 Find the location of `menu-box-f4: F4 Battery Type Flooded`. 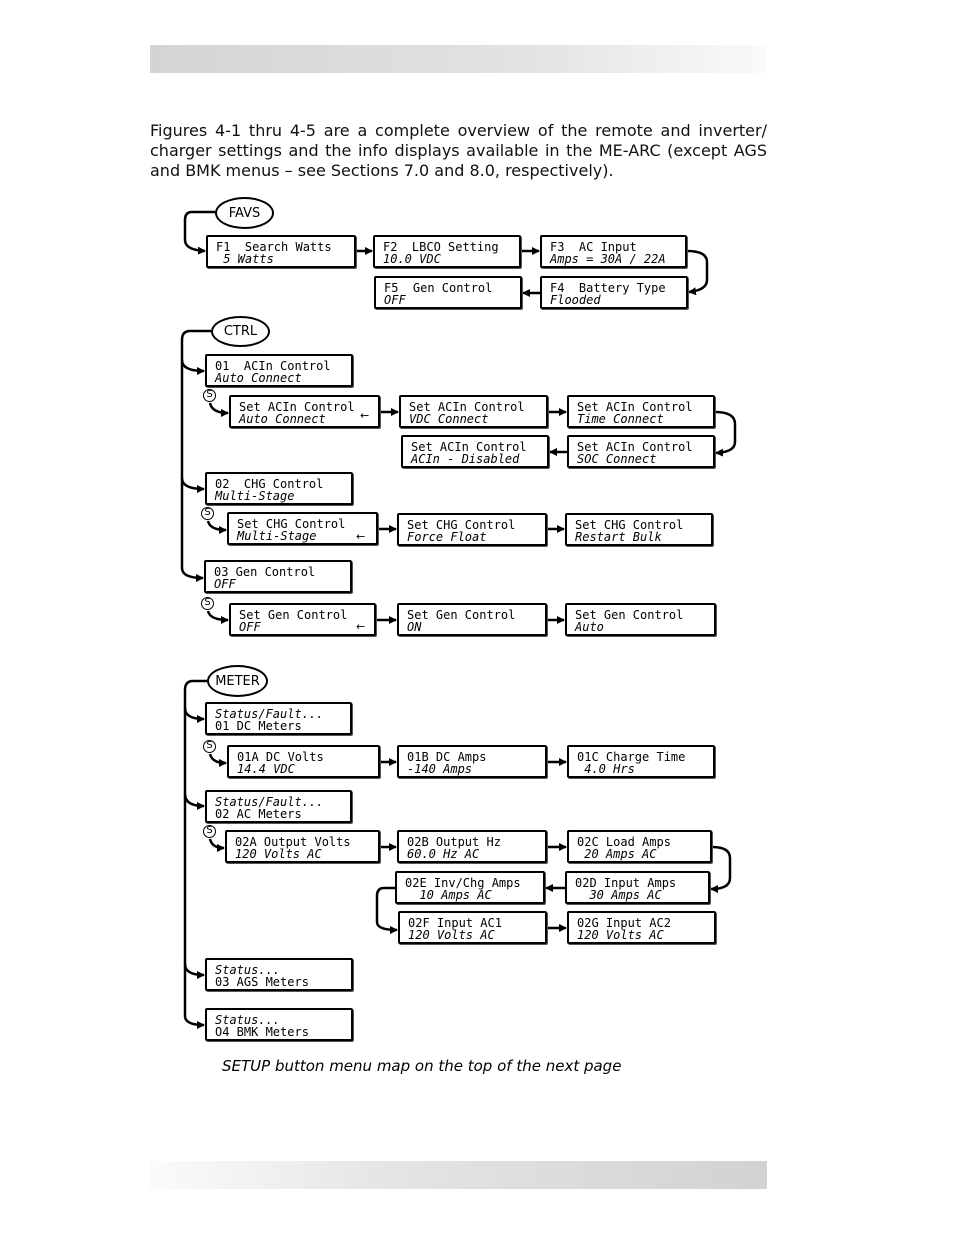

menu-box-f4: F4 Battery Type Flooded is located at coordinates (614, 292).